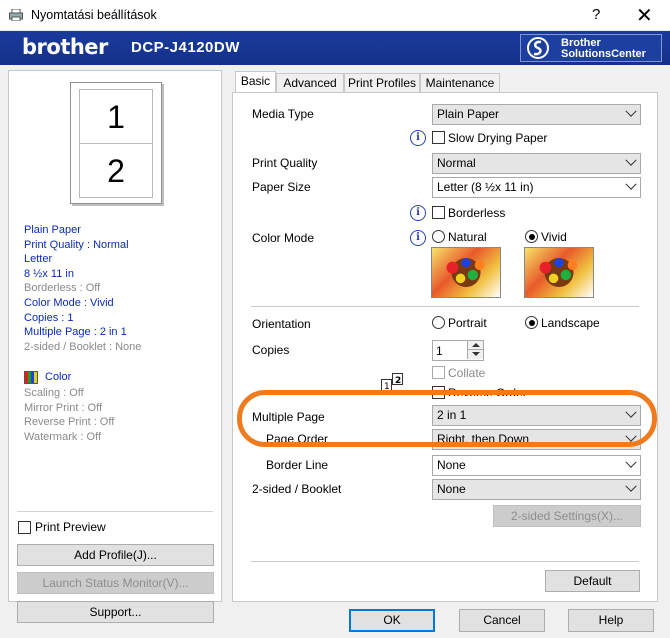  Describe the element at coordinates (69, 302) in the screenshot. I see `summary-color-mode: Color Mode : Vivid` at that location.